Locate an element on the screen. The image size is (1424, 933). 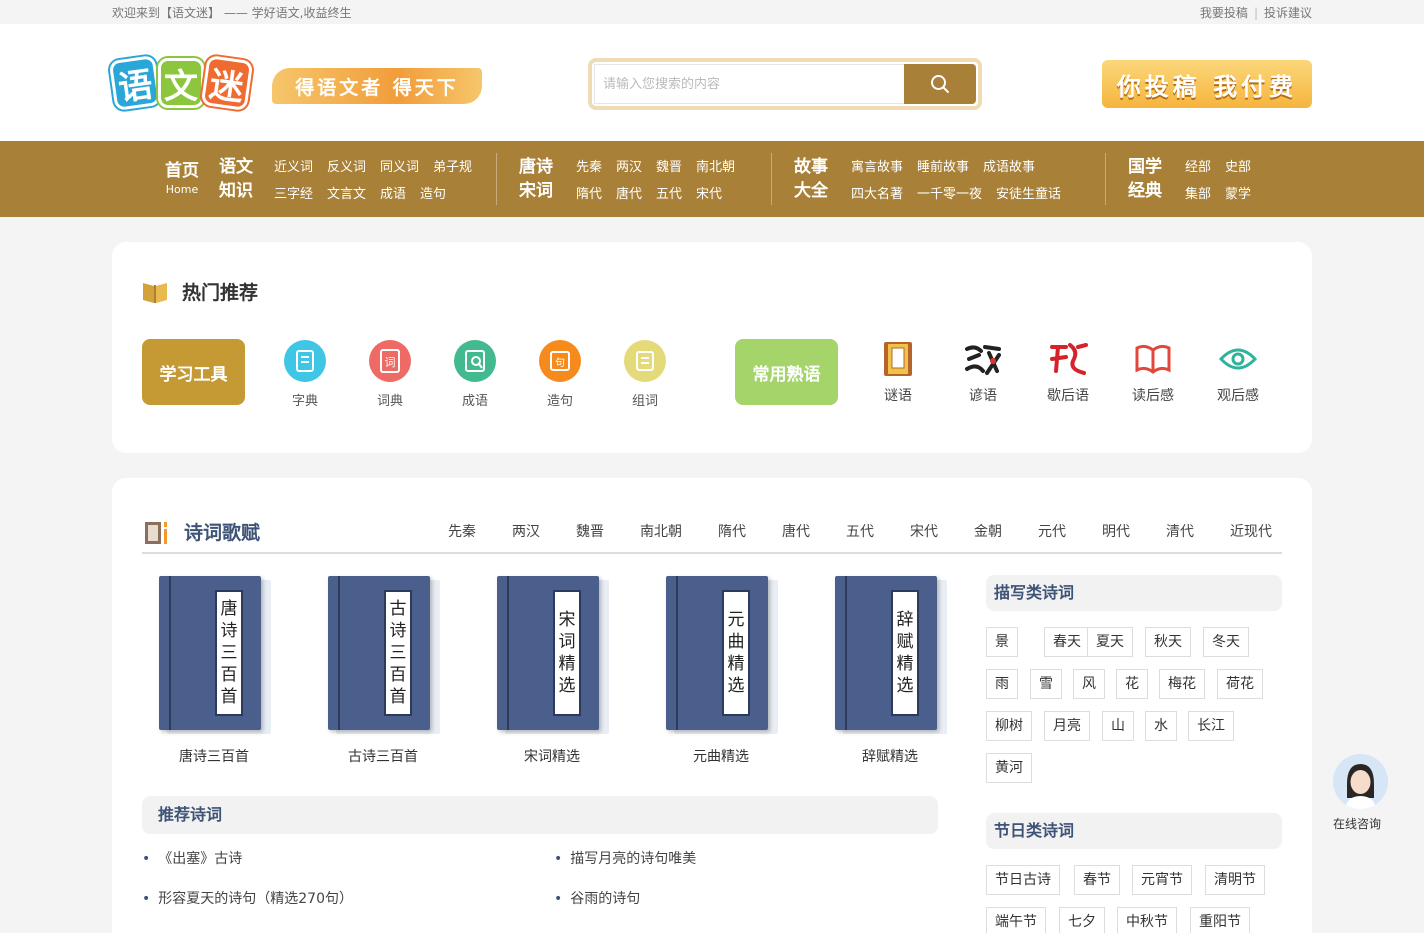
era-tab: 隋代 is located at coordinates (732, 531).